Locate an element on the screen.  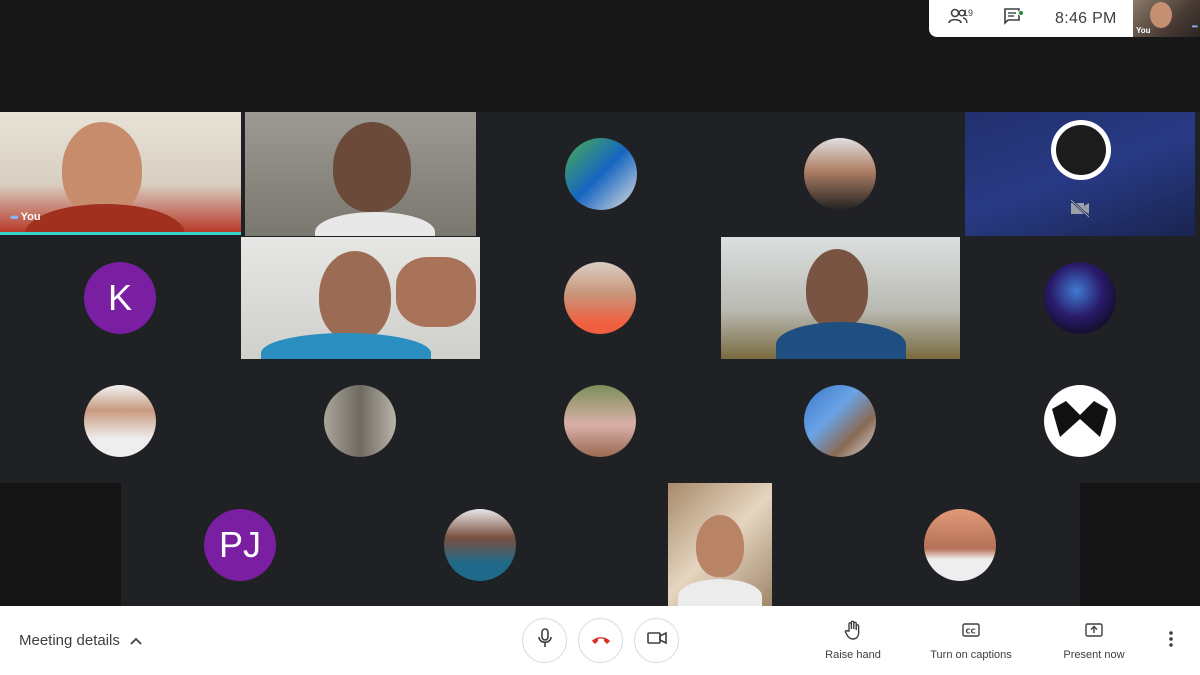
end-call-button is located at coordinates (600, 640).